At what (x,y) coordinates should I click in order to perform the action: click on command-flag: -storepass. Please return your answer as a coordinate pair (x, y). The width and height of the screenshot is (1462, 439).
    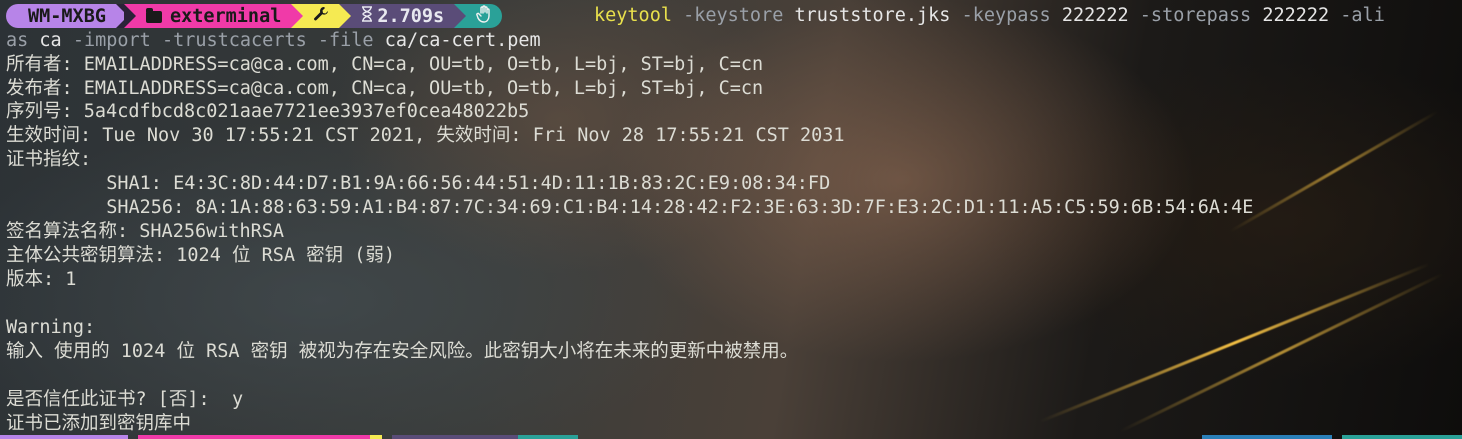
    Looking at the image, I should click on (1195, 15).